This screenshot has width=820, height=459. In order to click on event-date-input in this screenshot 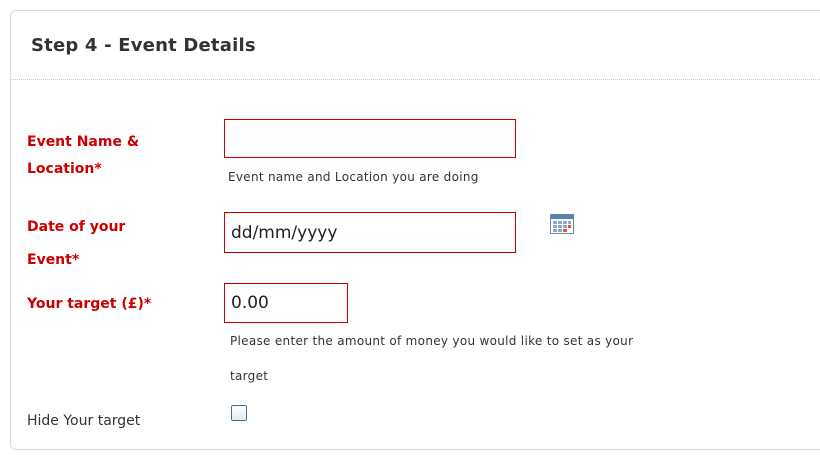, I will do `click(370, 232)`.